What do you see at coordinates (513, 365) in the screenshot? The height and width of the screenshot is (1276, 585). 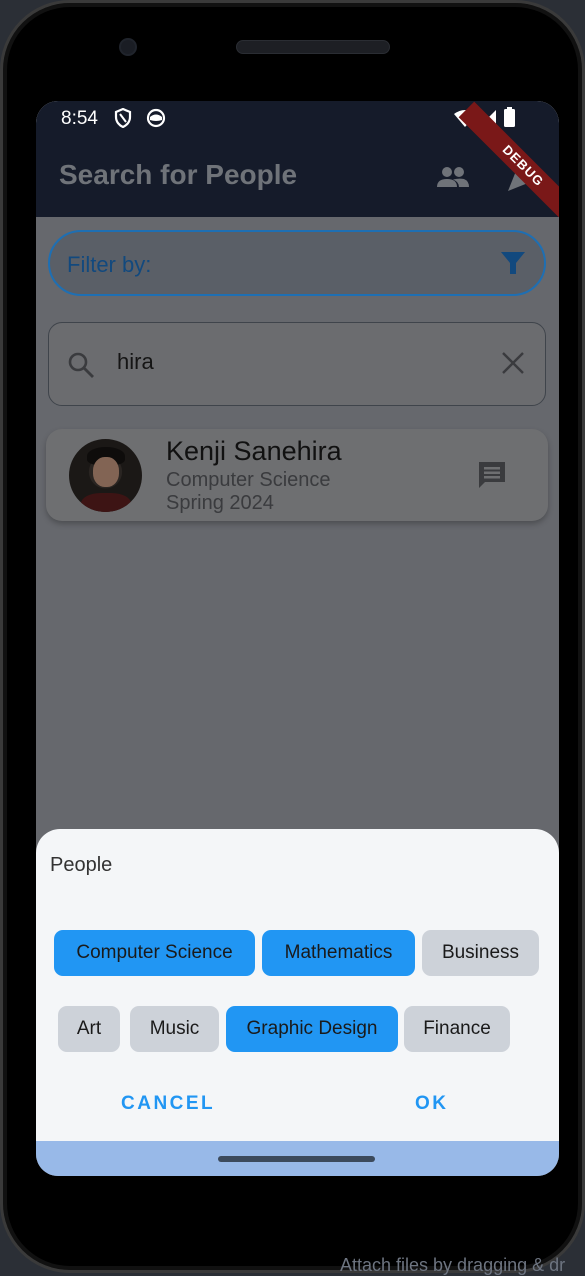 I see `close-icon` at bounding box center [513, 365].